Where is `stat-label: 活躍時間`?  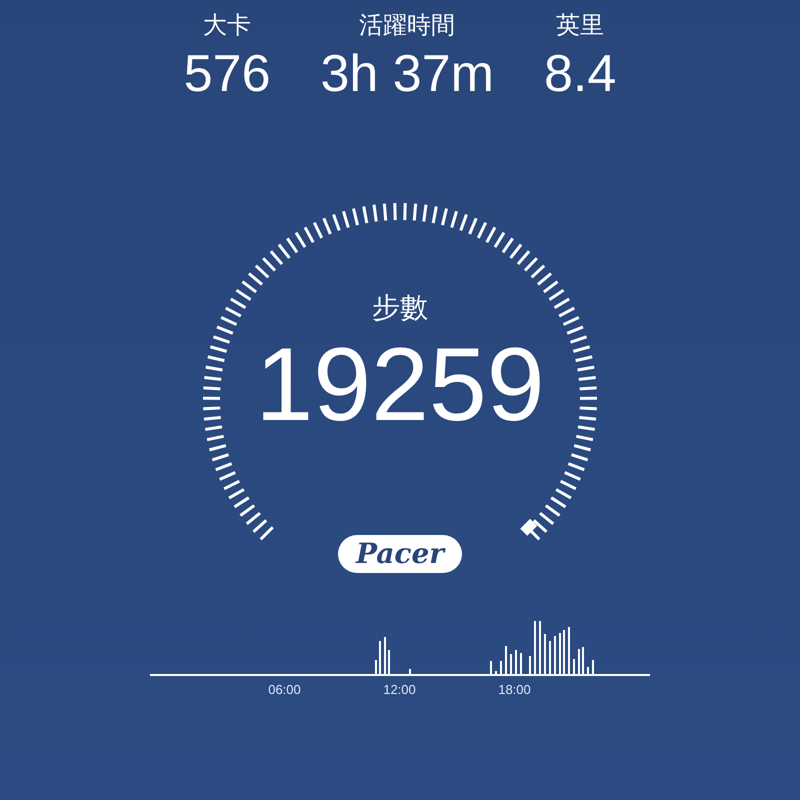
stat-label: 活躍時間 is located at coordinates (407, 25).